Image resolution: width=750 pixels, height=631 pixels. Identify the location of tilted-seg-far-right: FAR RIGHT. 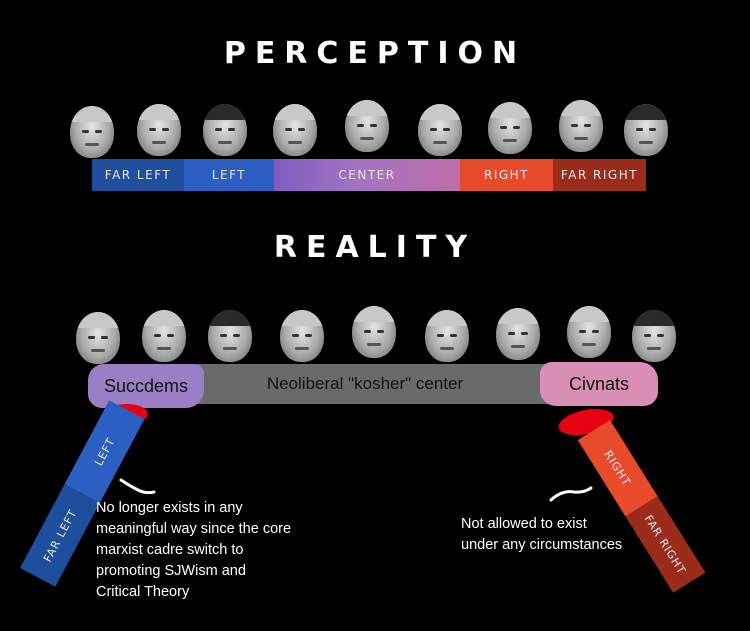
(665, 544).